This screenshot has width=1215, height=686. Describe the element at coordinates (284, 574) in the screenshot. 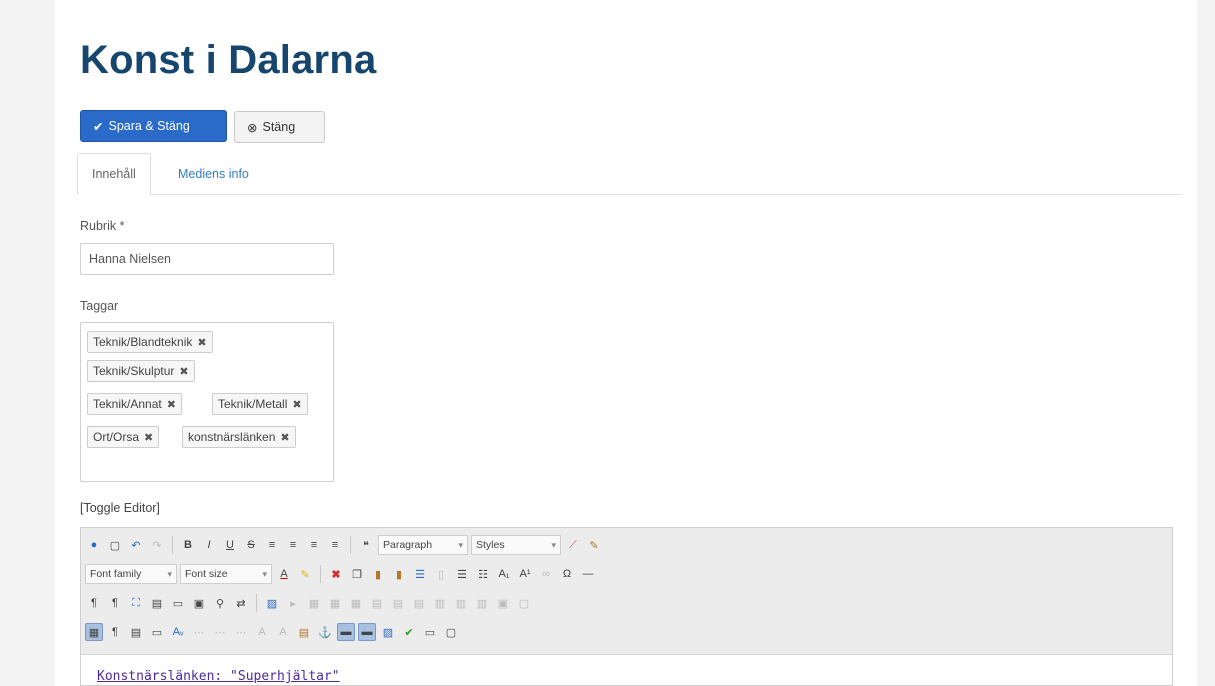

I see `text-color-icon: A` at that location.